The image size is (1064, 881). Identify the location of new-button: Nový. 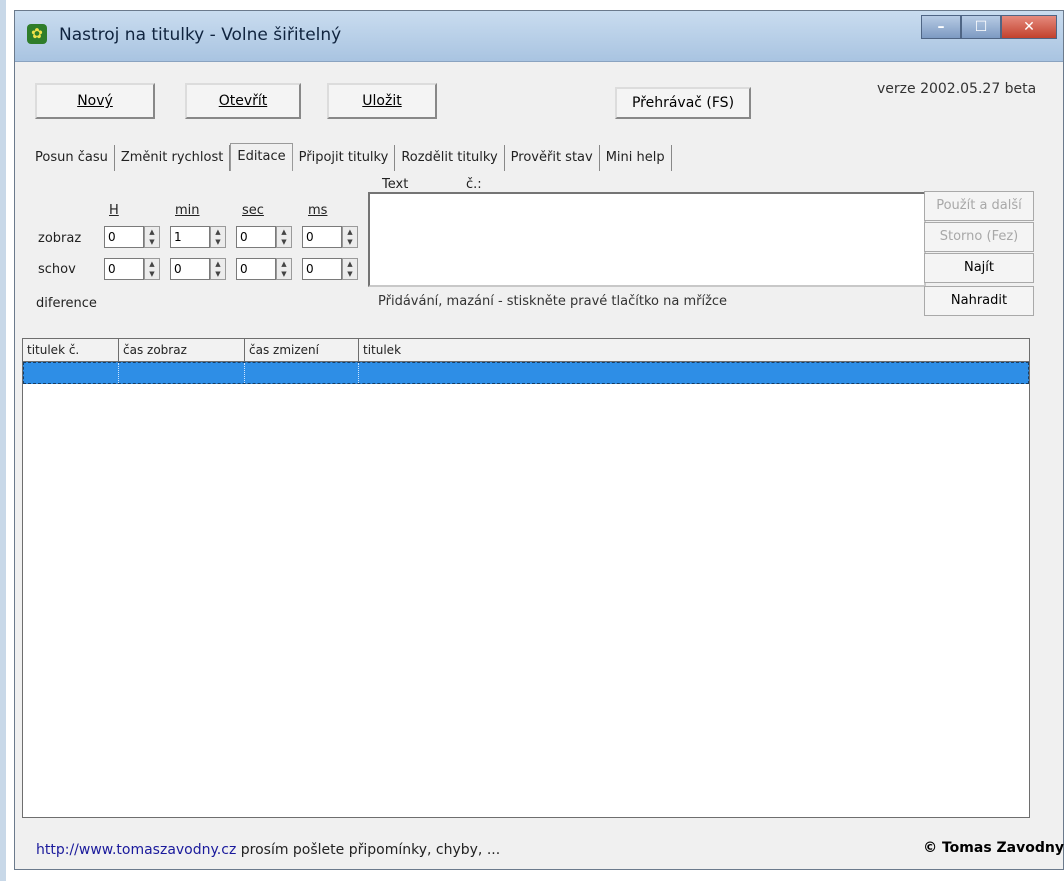
(95, 101).